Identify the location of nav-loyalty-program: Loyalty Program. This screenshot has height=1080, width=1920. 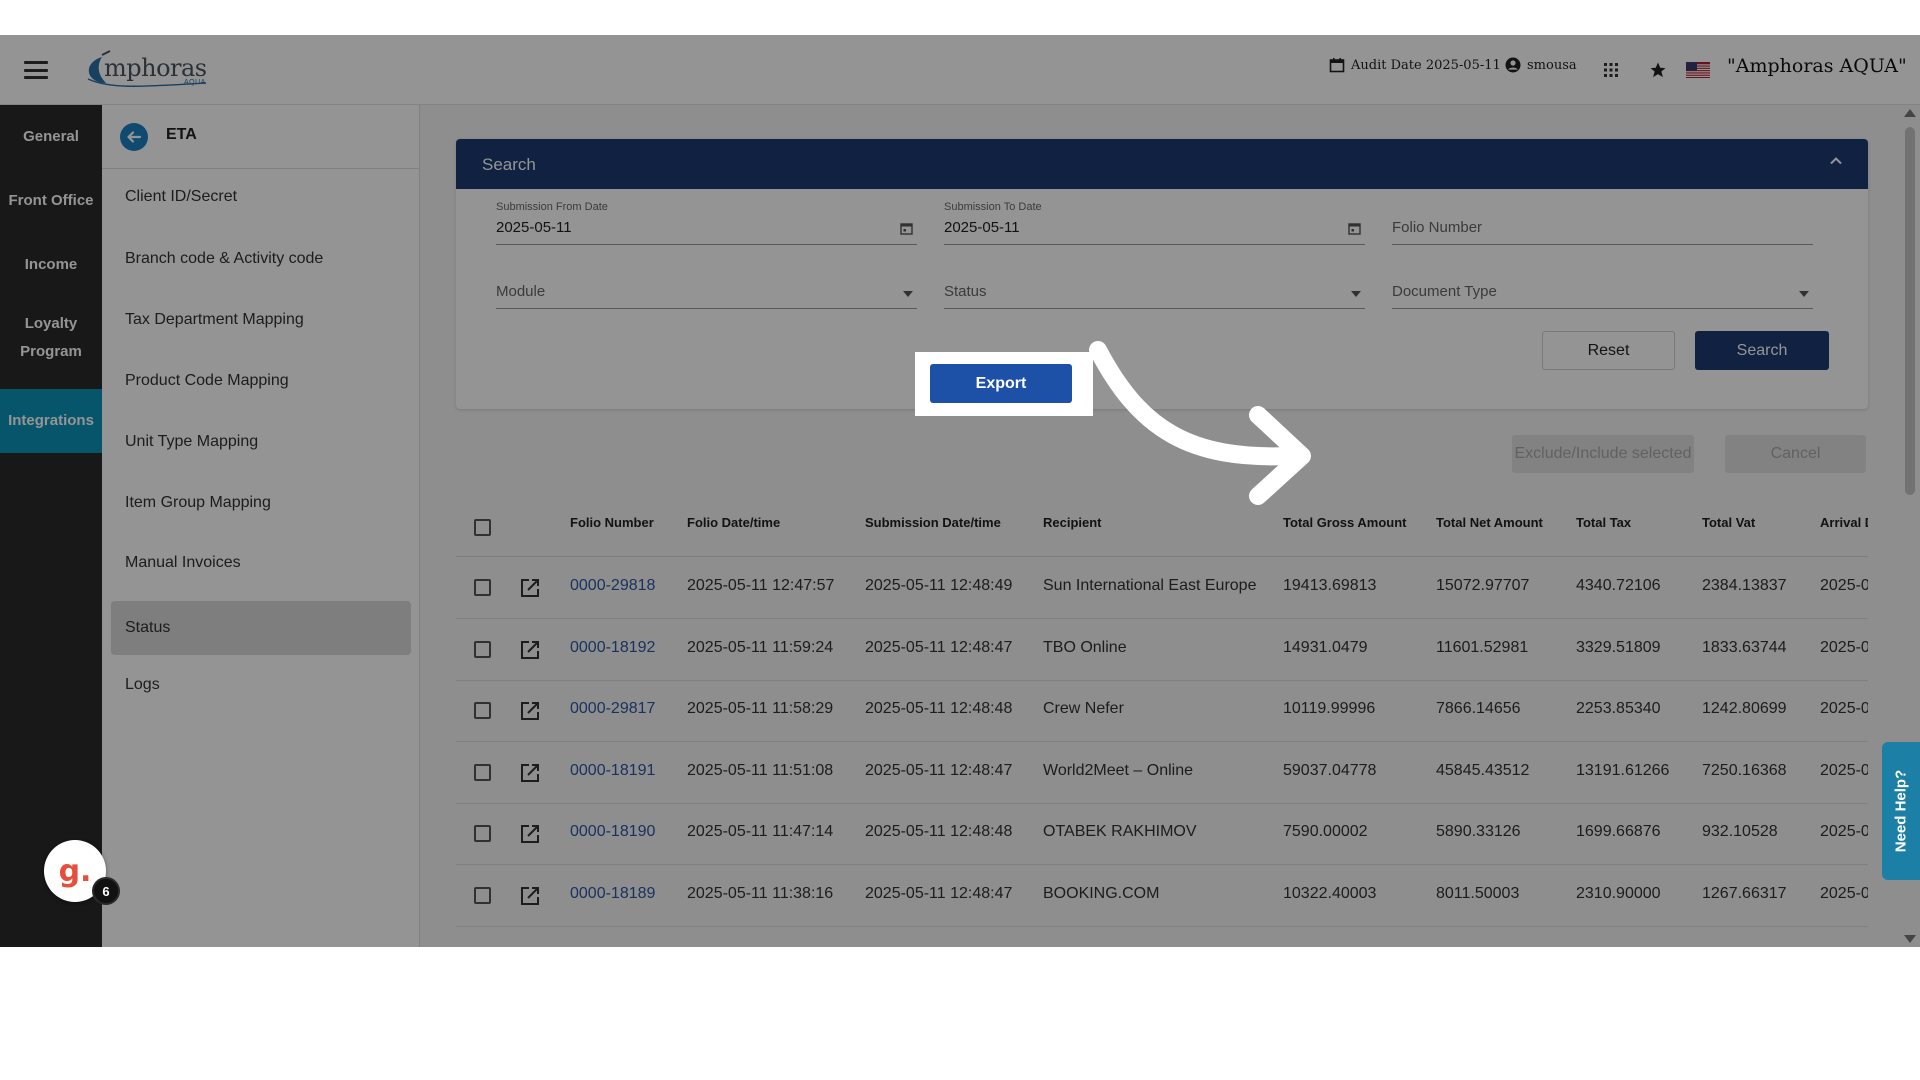
(51, 338).